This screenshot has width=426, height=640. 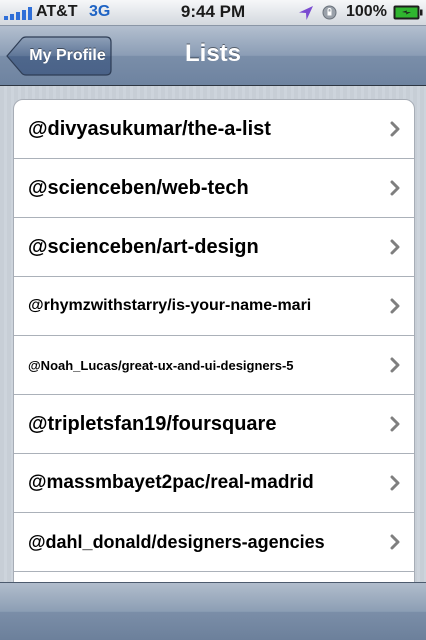 I want to click on list-row-label: @massmbayet2pac/real-madrid, so click(x=171, y=482).